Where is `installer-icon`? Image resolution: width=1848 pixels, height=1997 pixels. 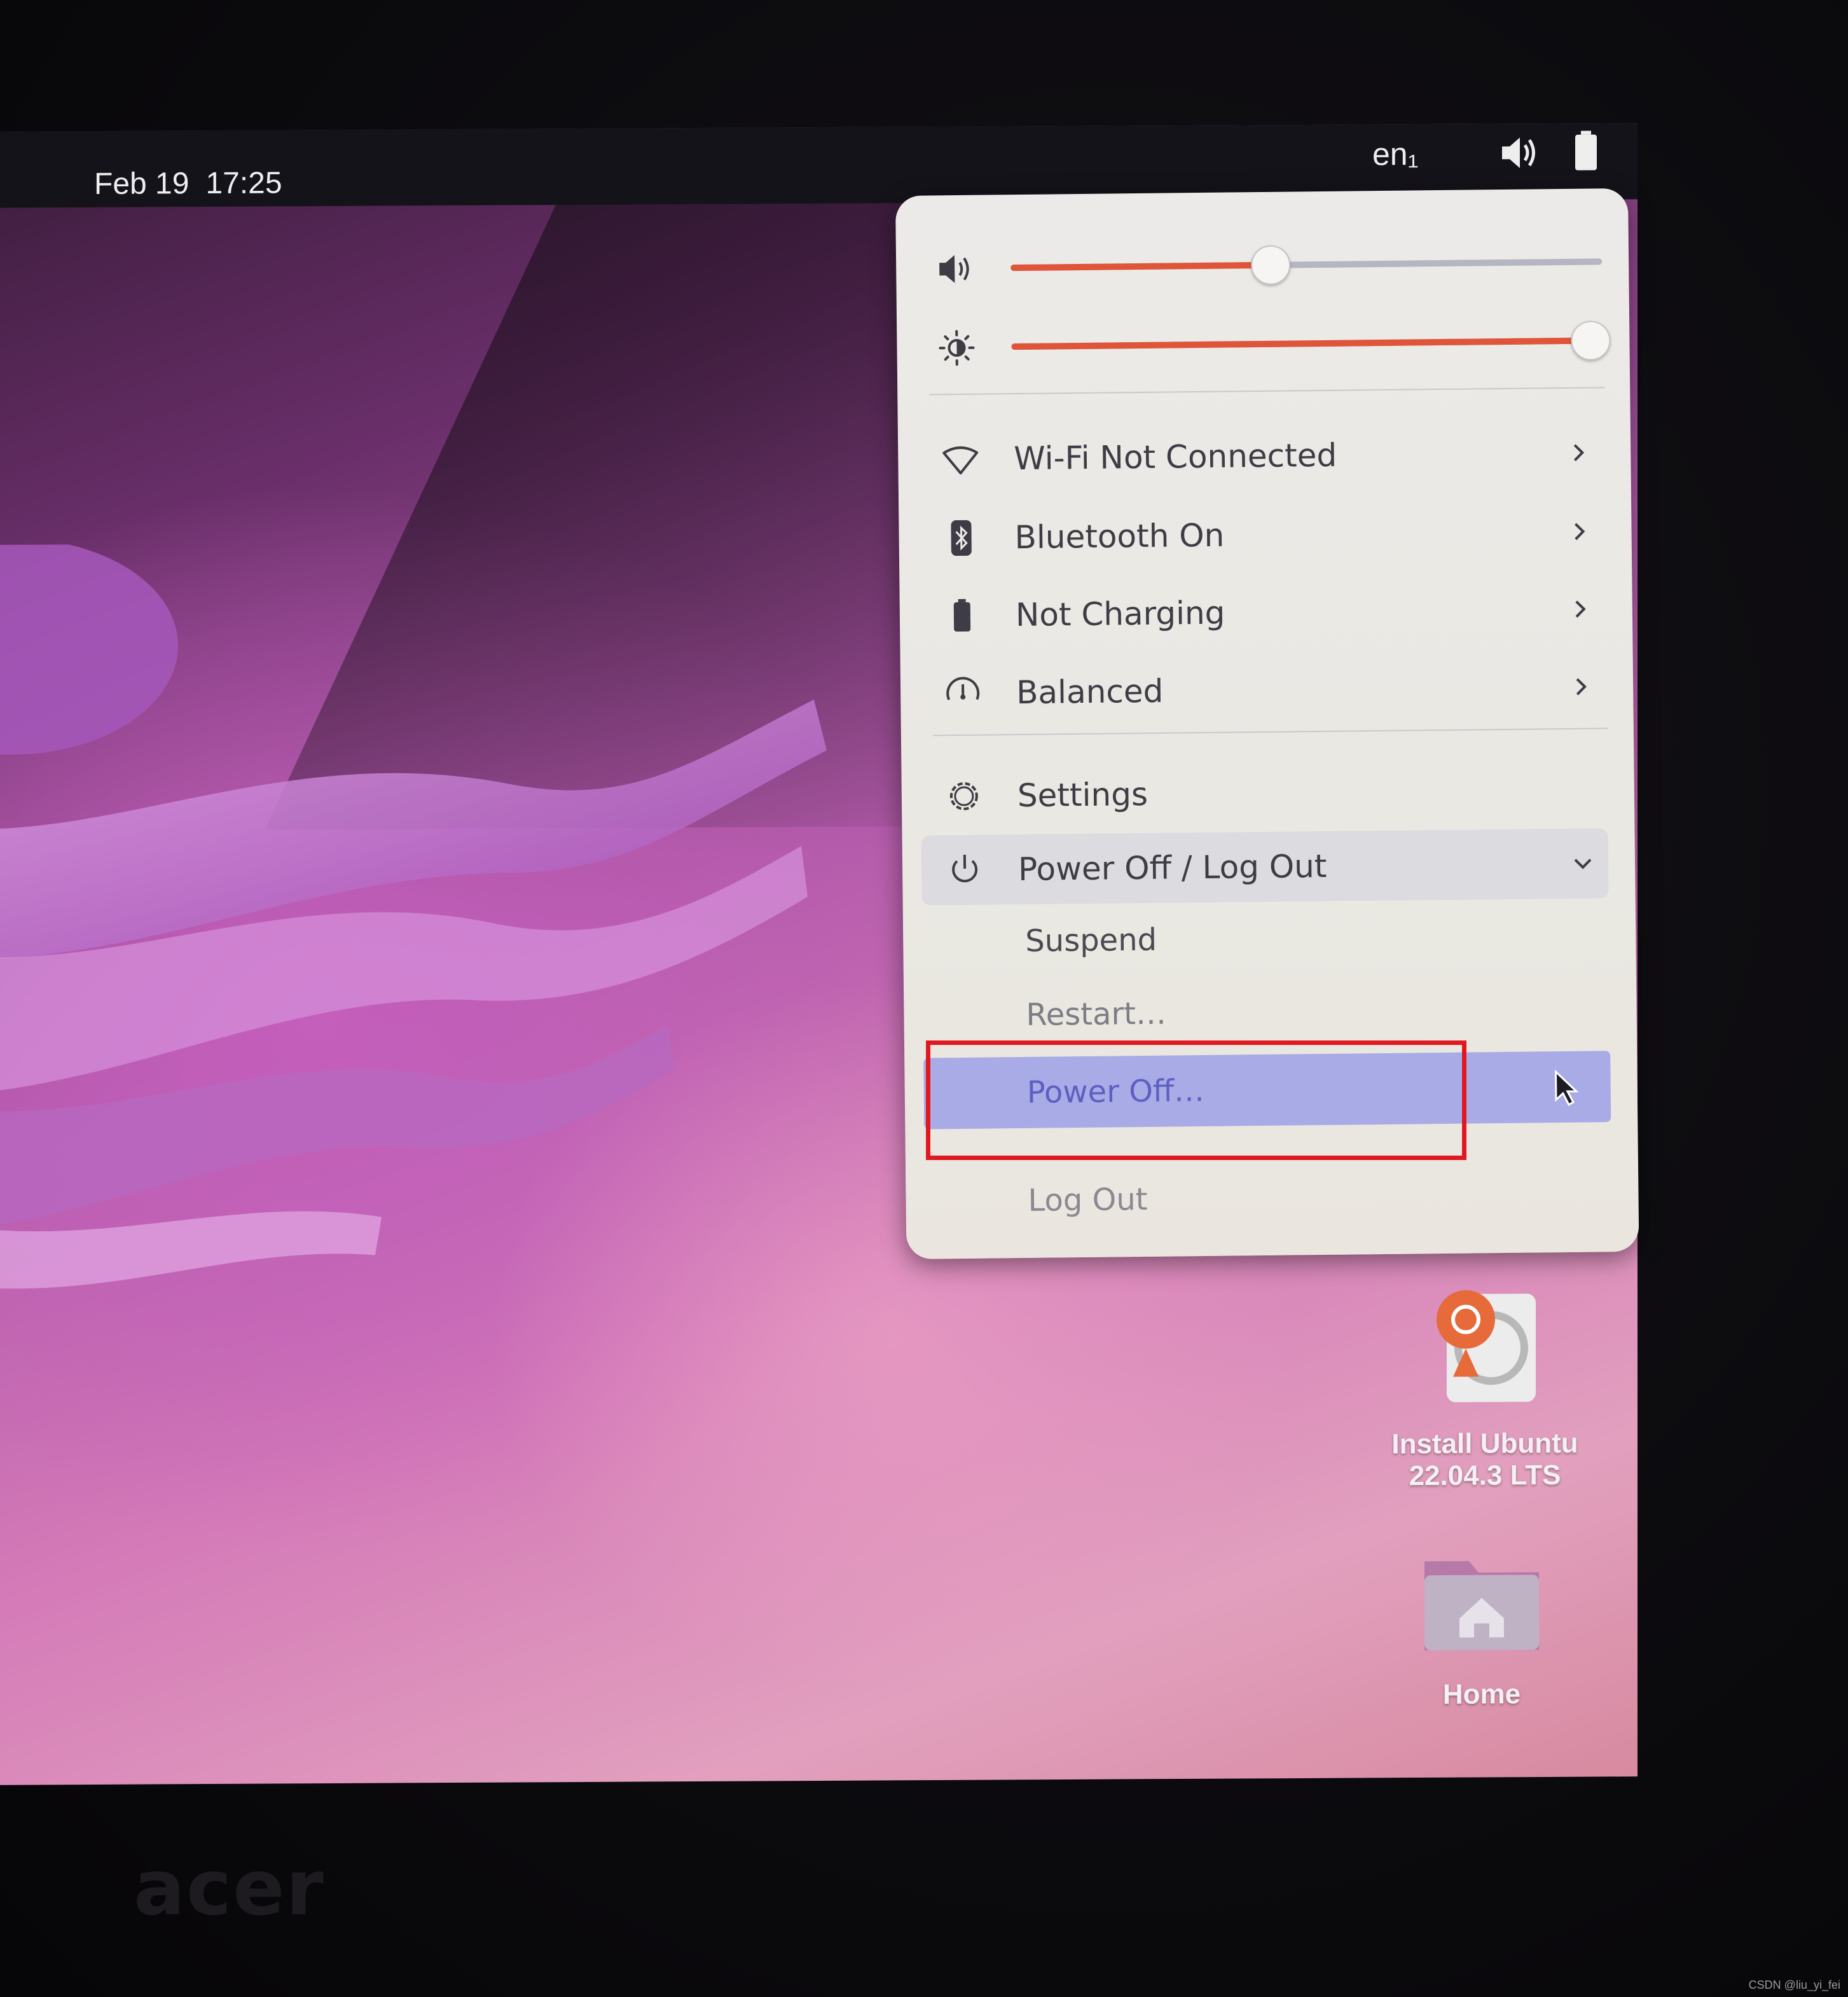
installer-icon is located at coordinates (1486, 1346).